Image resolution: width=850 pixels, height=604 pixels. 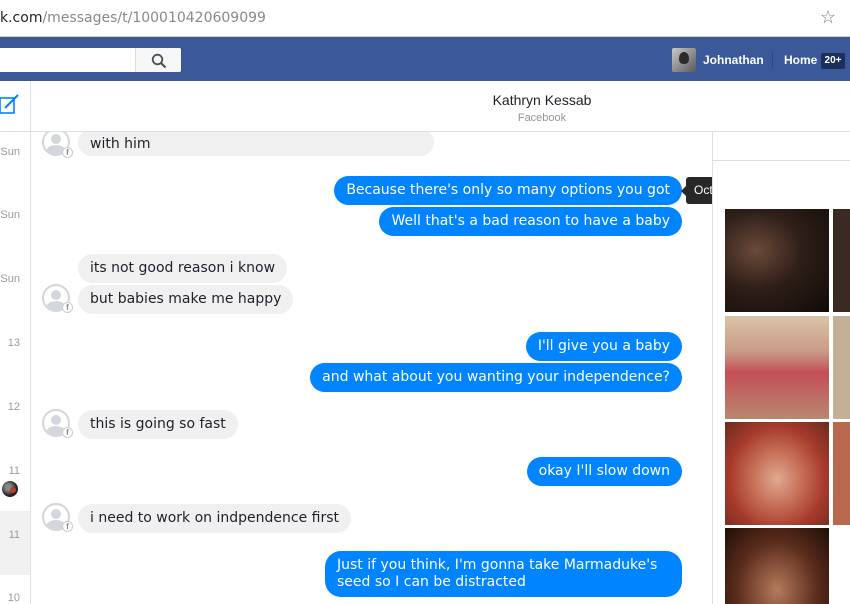 I want to click on message-bubble-incoming: i need to work on indpendence first, so click(x=215, y=518).